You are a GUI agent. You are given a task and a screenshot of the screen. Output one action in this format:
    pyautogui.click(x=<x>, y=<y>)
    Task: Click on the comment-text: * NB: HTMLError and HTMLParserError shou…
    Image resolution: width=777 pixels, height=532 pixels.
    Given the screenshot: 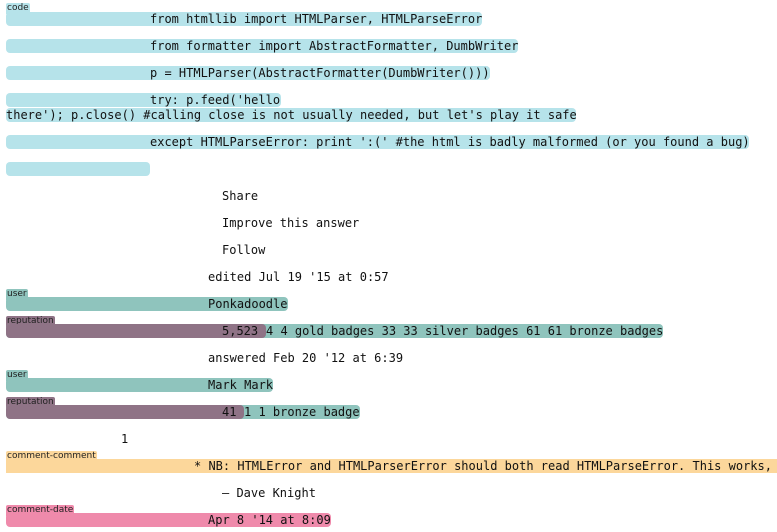 What is the action you would take?
    pyautogui.click(x=483, y=466)
    